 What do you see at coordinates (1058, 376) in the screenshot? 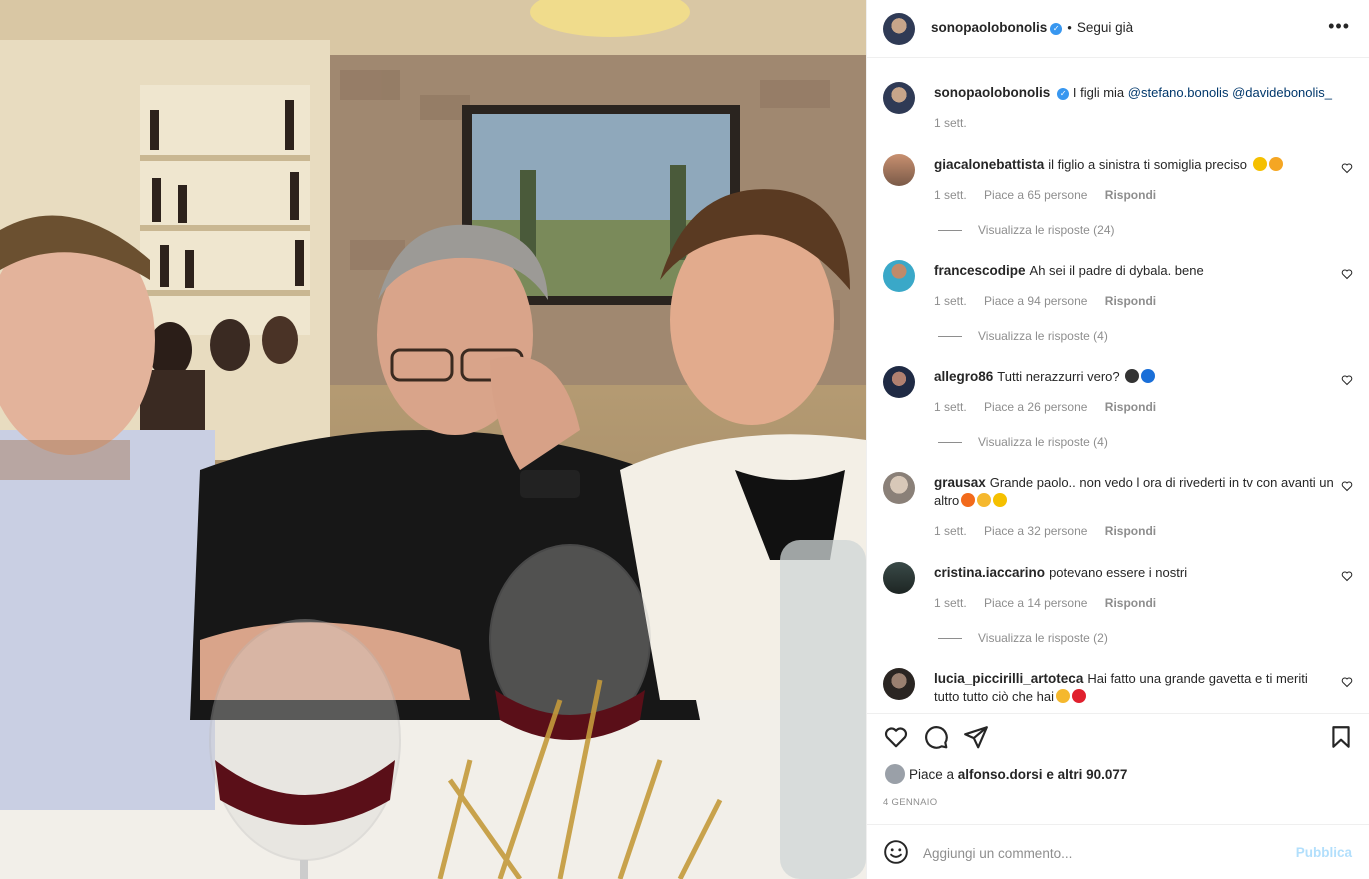
I see `comment-text: Tutti nerazzurri vero?` at bounding box center [1058, 376].